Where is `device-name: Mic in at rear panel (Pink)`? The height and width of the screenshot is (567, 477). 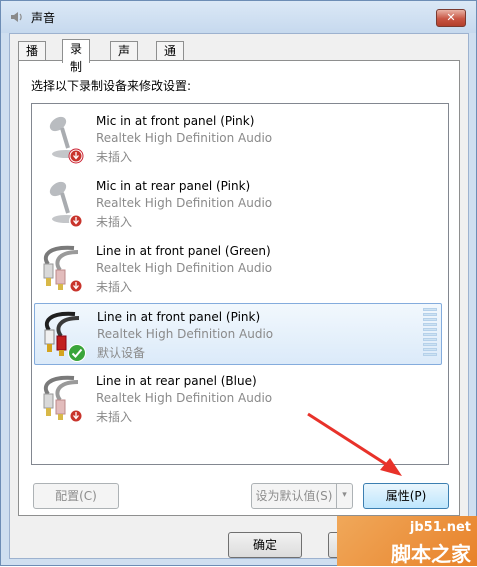 device-name: Mic in at rear panel (Pink) is located at coordinates (173, 186).